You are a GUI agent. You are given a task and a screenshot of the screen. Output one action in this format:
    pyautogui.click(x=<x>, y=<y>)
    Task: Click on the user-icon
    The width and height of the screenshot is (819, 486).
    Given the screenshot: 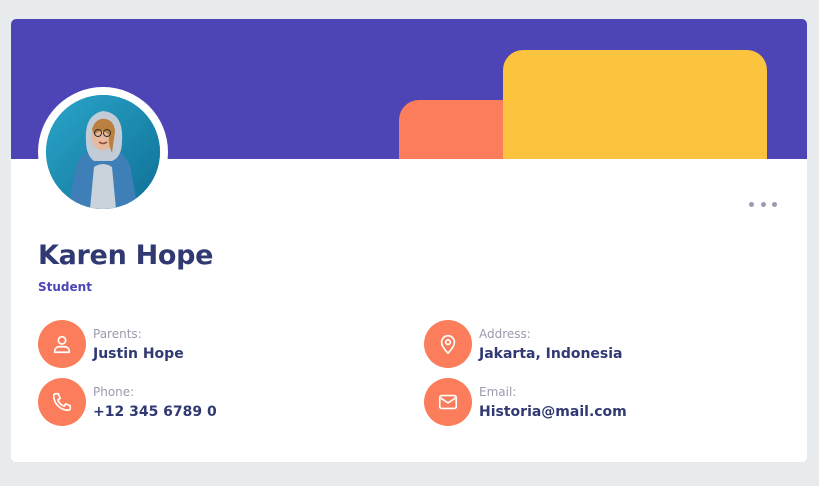 What is the action you would take?
    pyautogui.click(x=62, y=344)
    